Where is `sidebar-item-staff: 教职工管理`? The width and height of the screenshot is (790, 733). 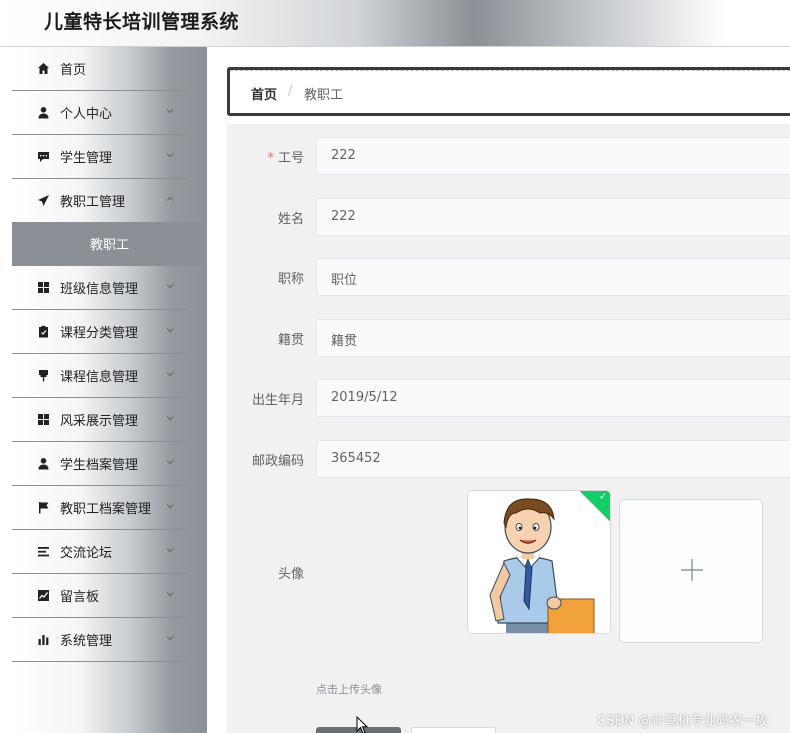 sidebar-item-staff: 教职工管理 is located at coordinates (99, 201).